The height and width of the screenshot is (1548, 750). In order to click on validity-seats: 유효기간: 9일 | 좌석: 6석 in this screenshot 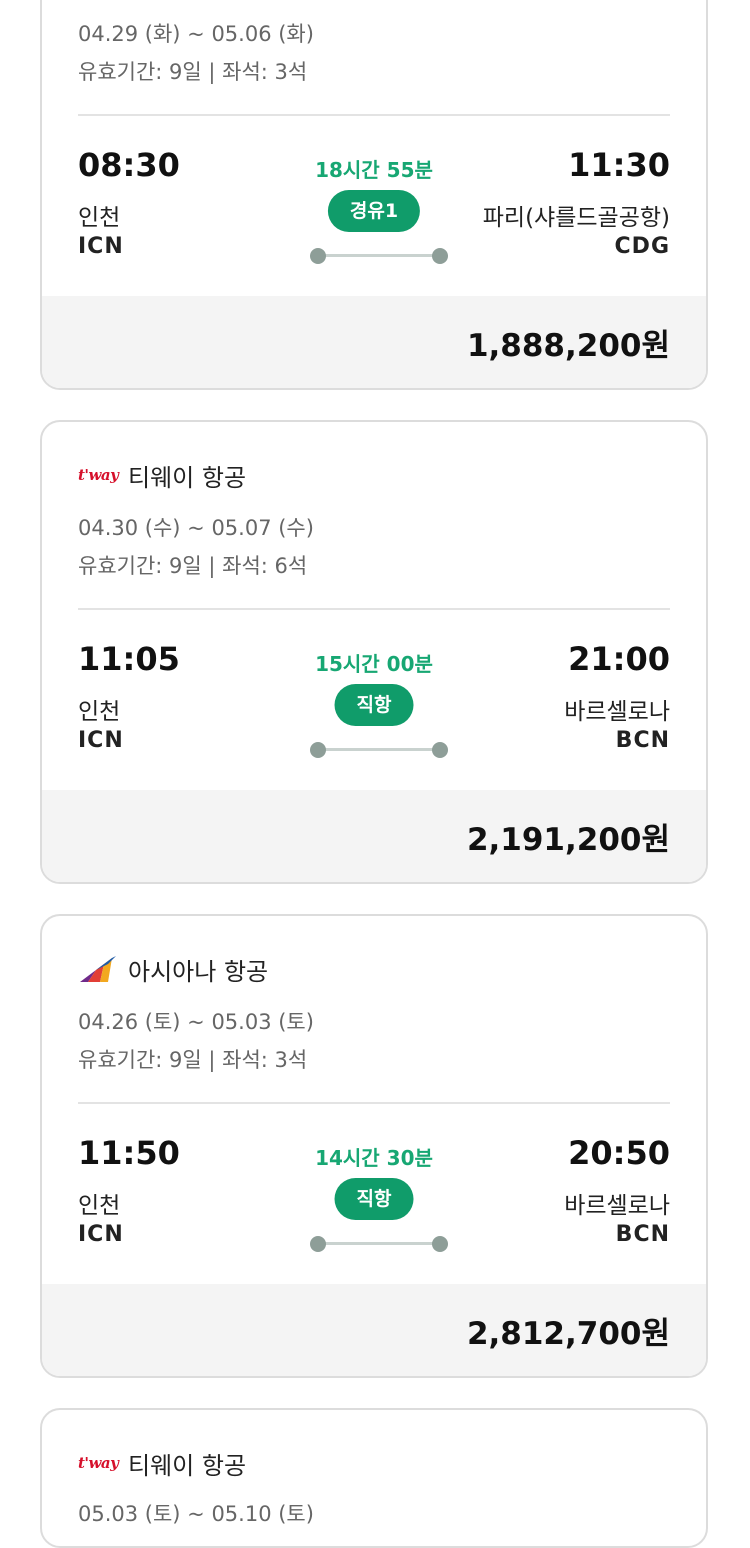, I will do `click(193, 566)`.